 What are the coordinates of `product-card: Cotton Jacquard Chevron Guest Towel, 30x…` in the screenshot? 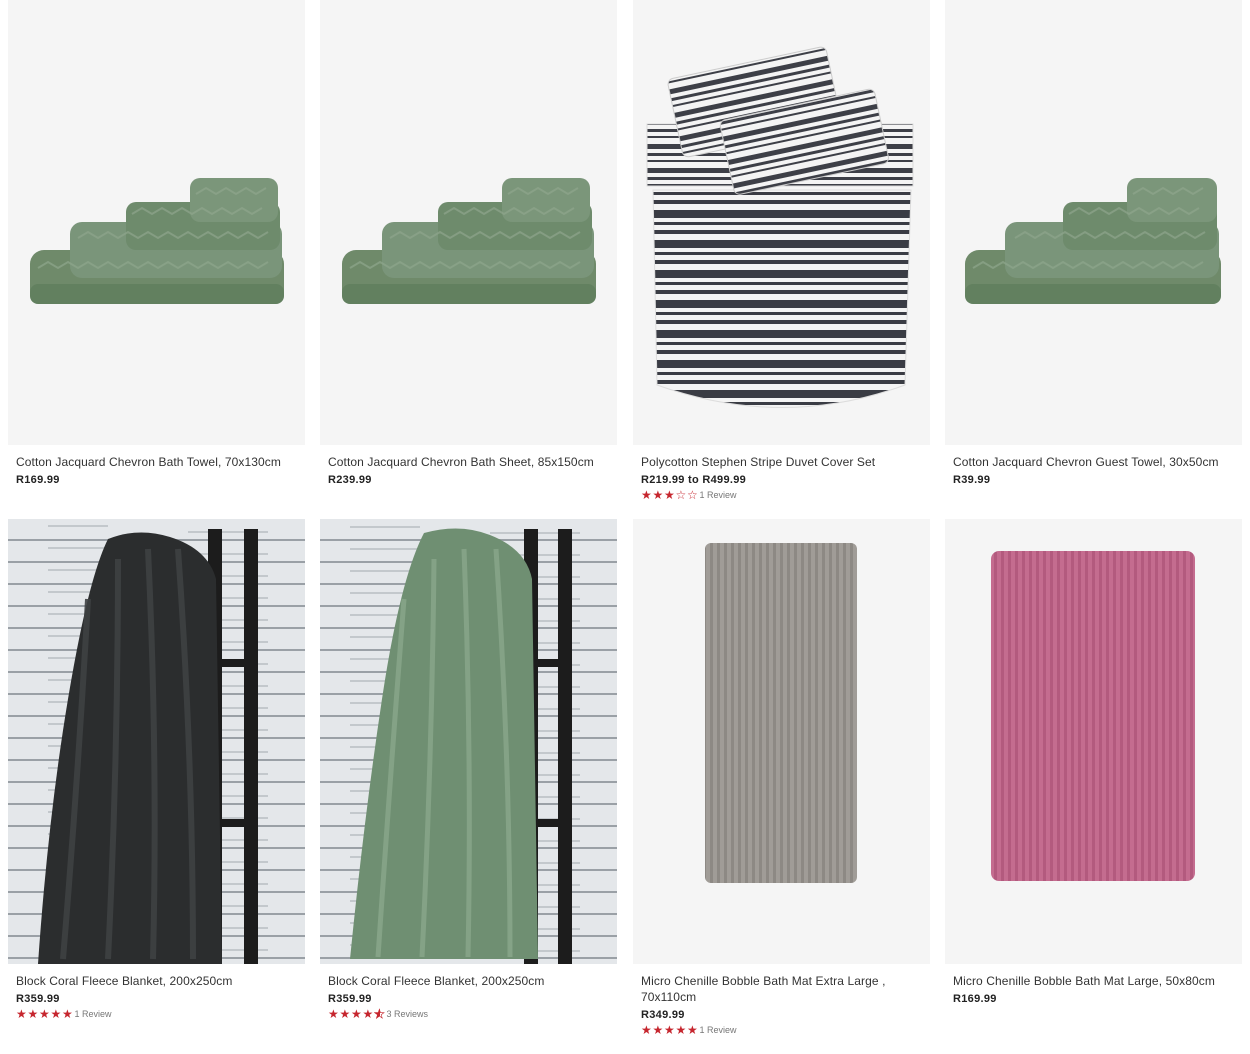 It's located at (1093, 243).